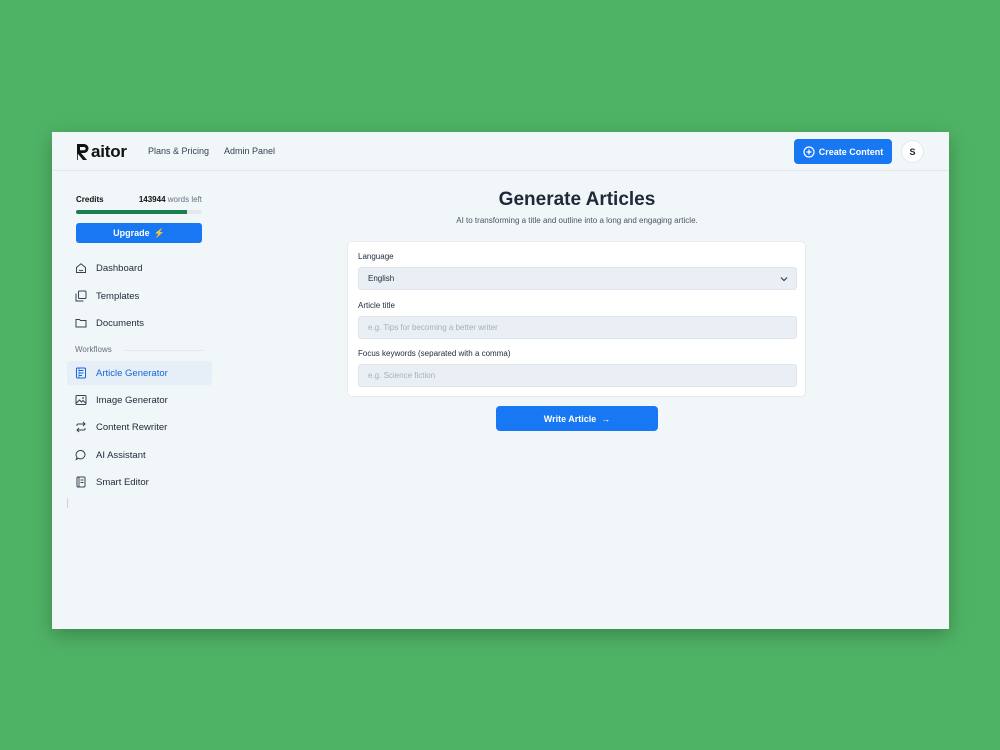 The width and height of the screenshot is (1000, 750). What do you see at coordinates (83, 152) in the screenshot?
I see `logo-mark-icon` at bounding box center [83, 152].